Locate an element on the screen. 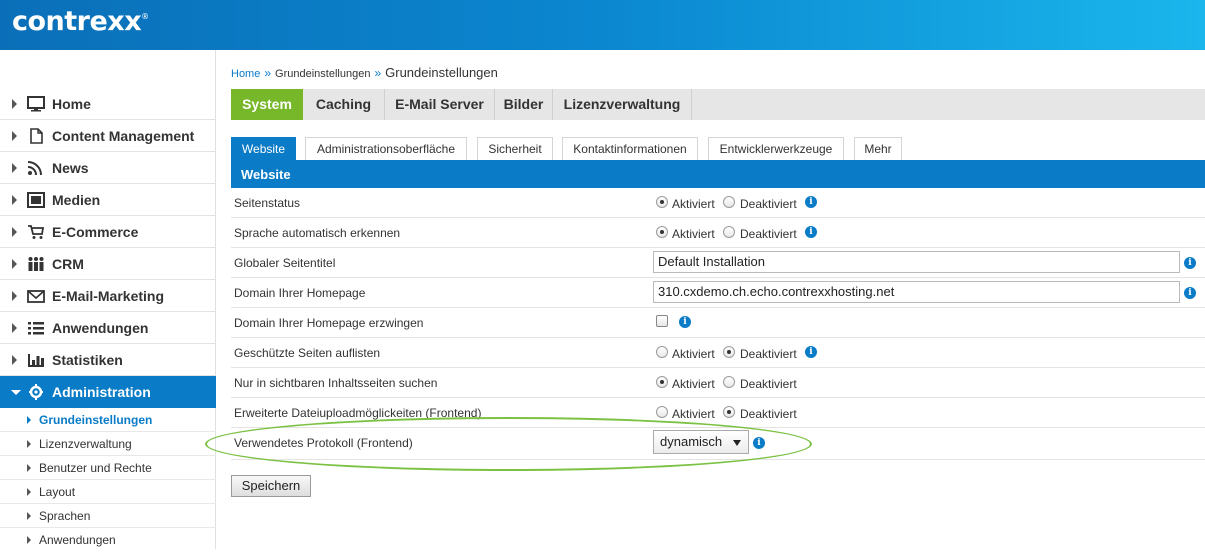 This screenshot has height=552, width=1205. save-button: Speichern is located at coordinates (271, 486).